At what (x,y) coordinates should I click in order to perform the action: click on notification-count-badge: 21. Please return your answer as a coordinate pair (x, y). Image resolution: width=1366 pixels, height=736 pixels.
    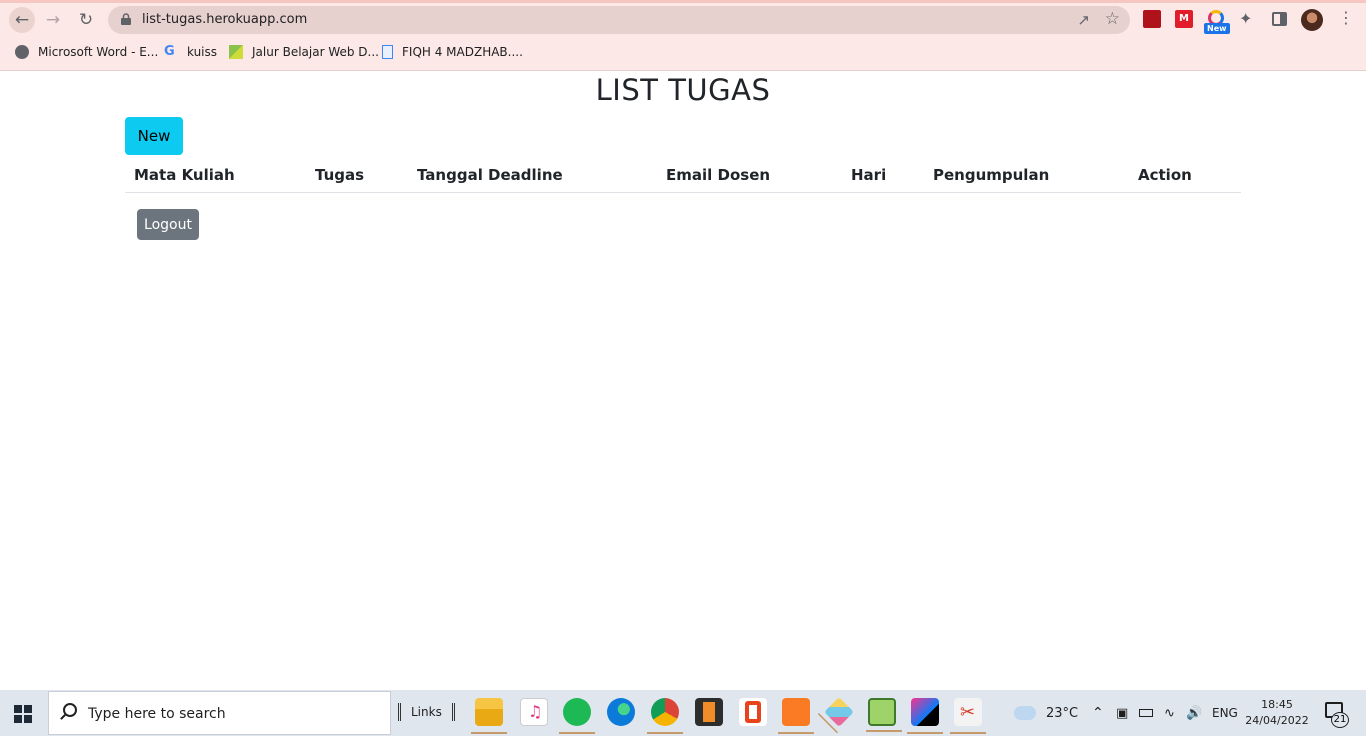
    Looking at the image, I should click on (1340, 720).